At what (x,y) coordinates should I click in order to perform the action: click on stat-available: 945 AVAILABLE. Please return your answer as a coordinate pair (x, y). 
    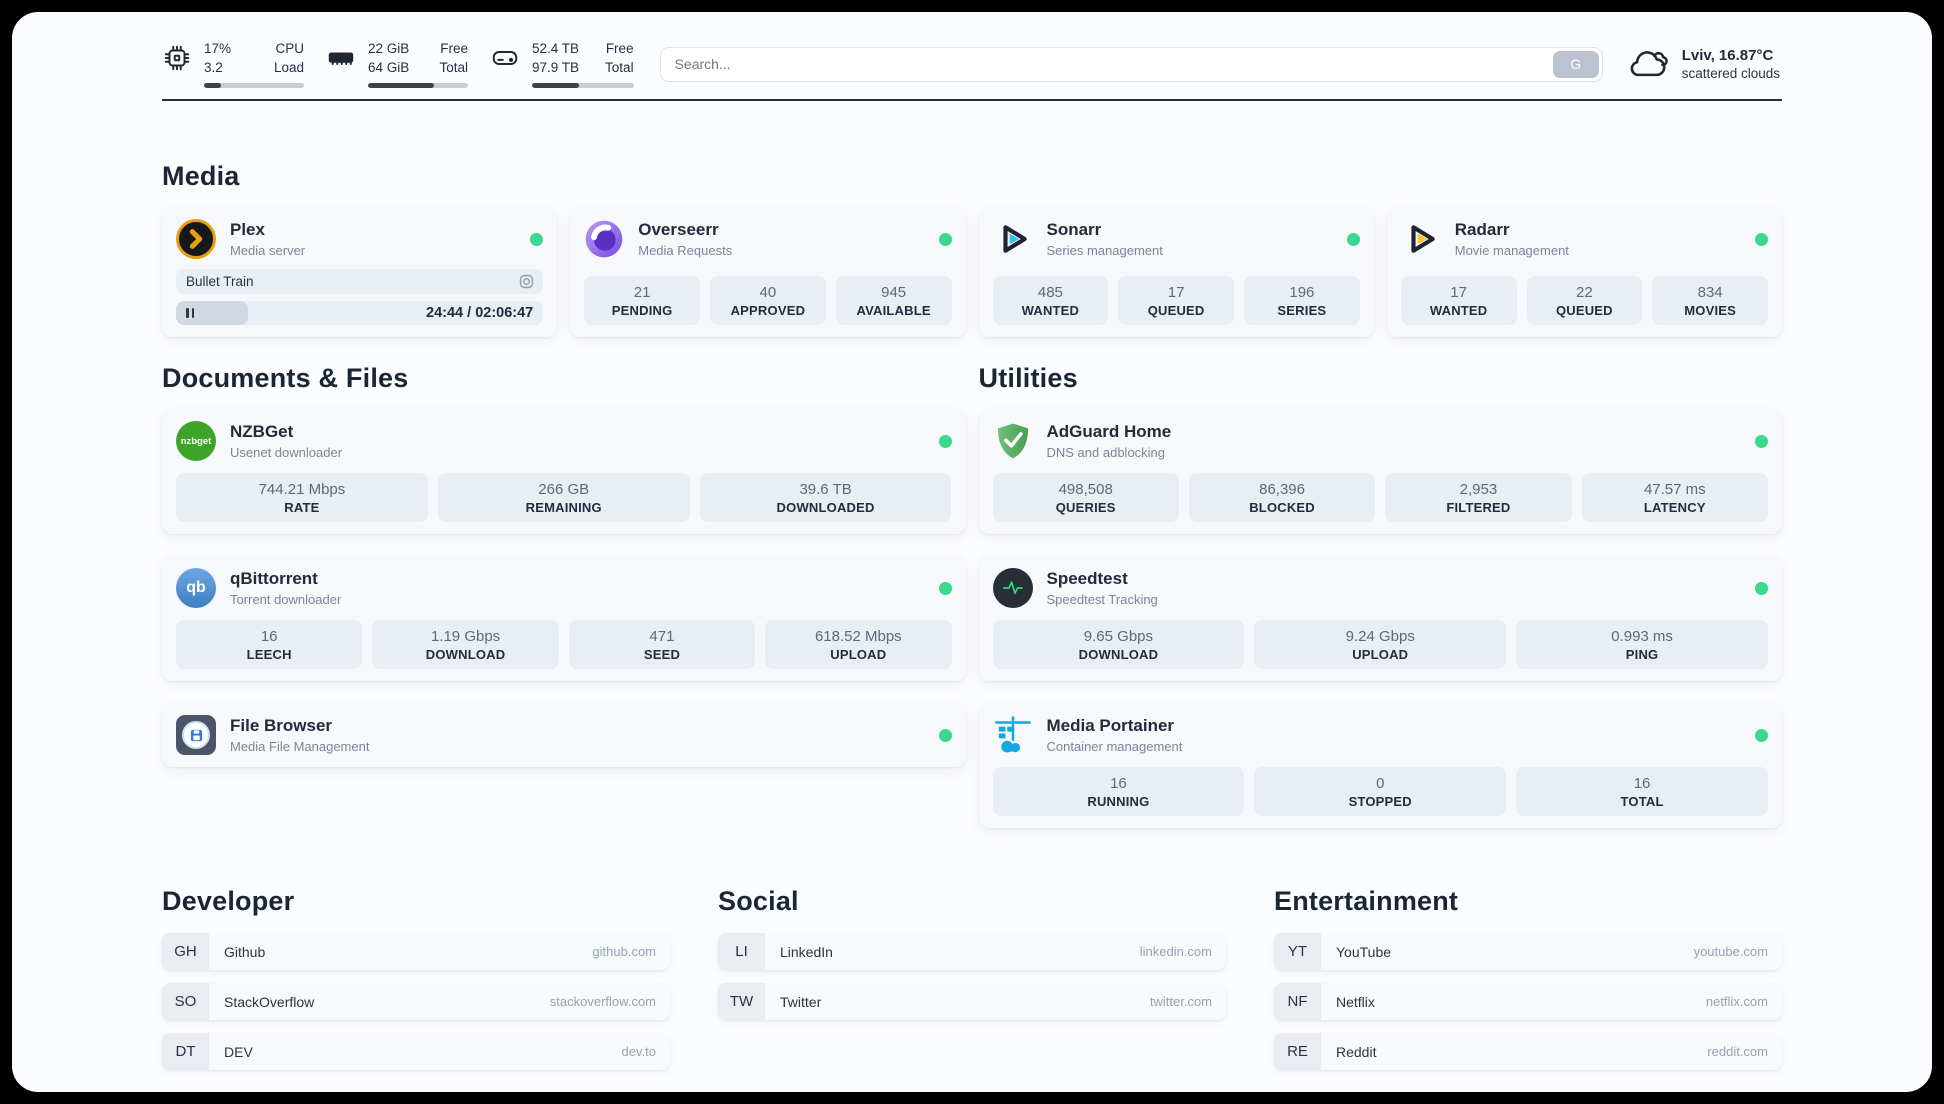
    Looking at the image, I should click on (893, 300).